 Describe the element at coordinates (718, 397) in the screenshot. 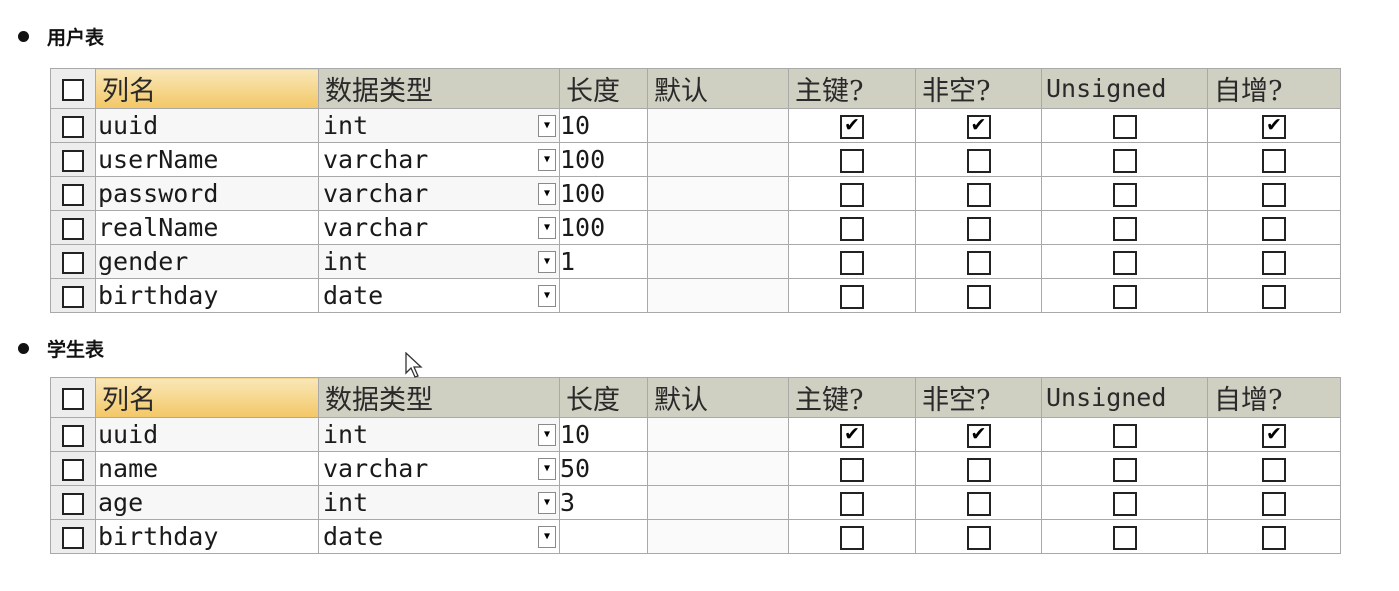

I see `header-default: 默认` at that location.